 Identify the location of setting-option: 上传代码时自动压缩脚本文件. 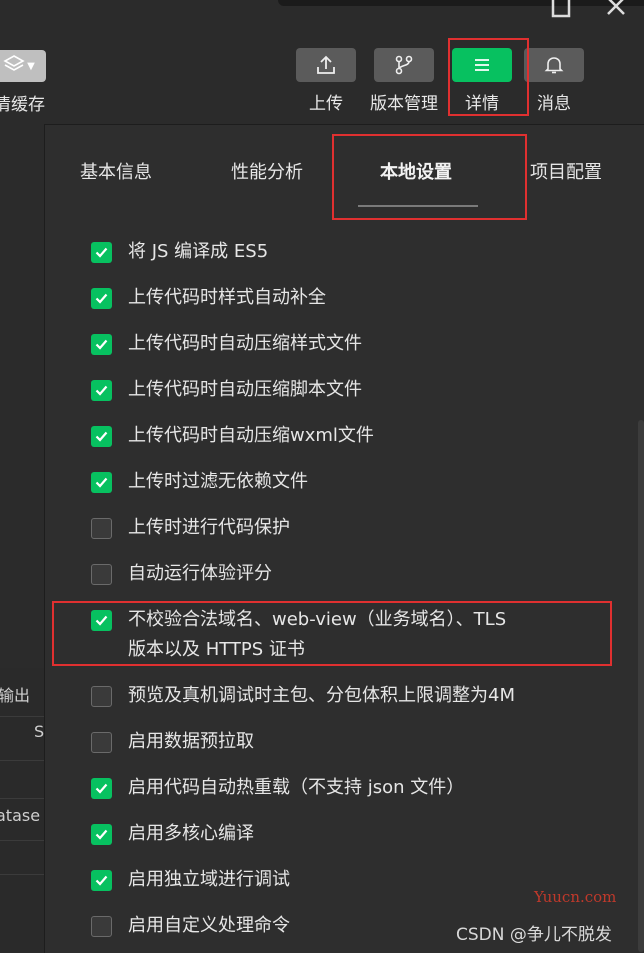
(226, 391).